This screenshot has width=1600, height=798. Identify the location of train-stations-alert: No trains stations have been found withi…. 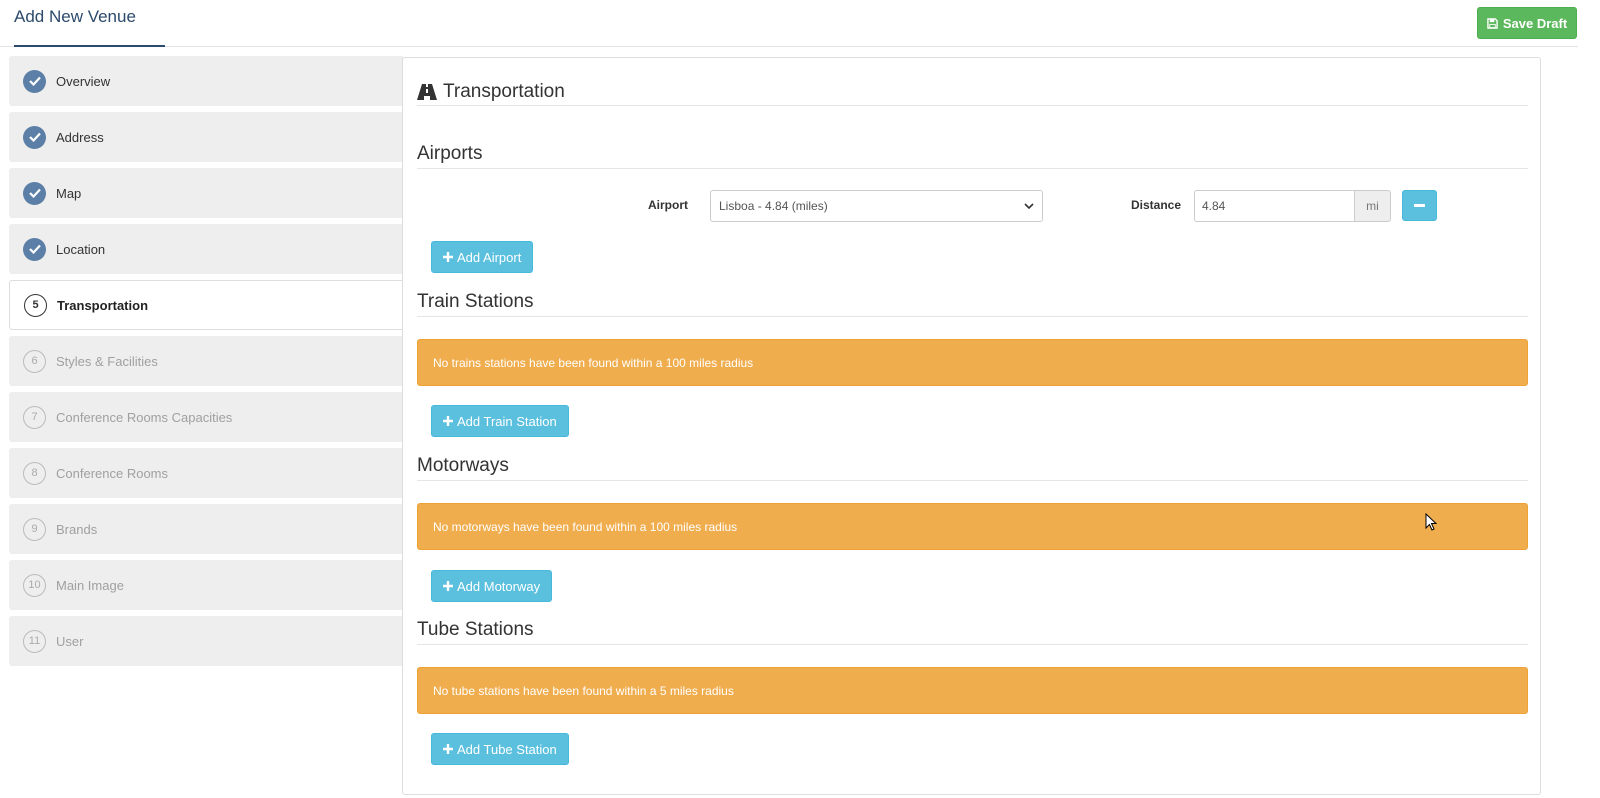
(972, 362).